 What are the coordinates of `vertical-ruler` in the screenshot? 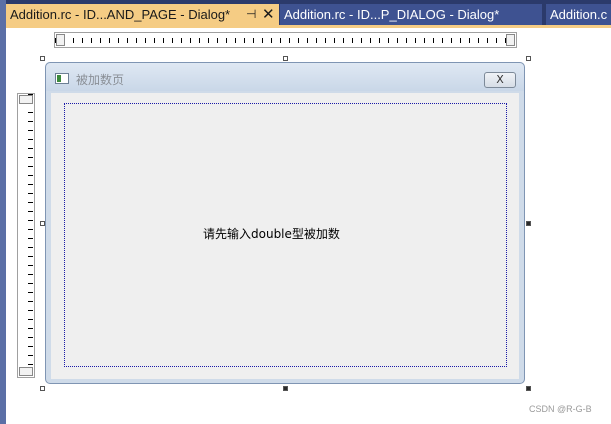 It's located at (26, 235).